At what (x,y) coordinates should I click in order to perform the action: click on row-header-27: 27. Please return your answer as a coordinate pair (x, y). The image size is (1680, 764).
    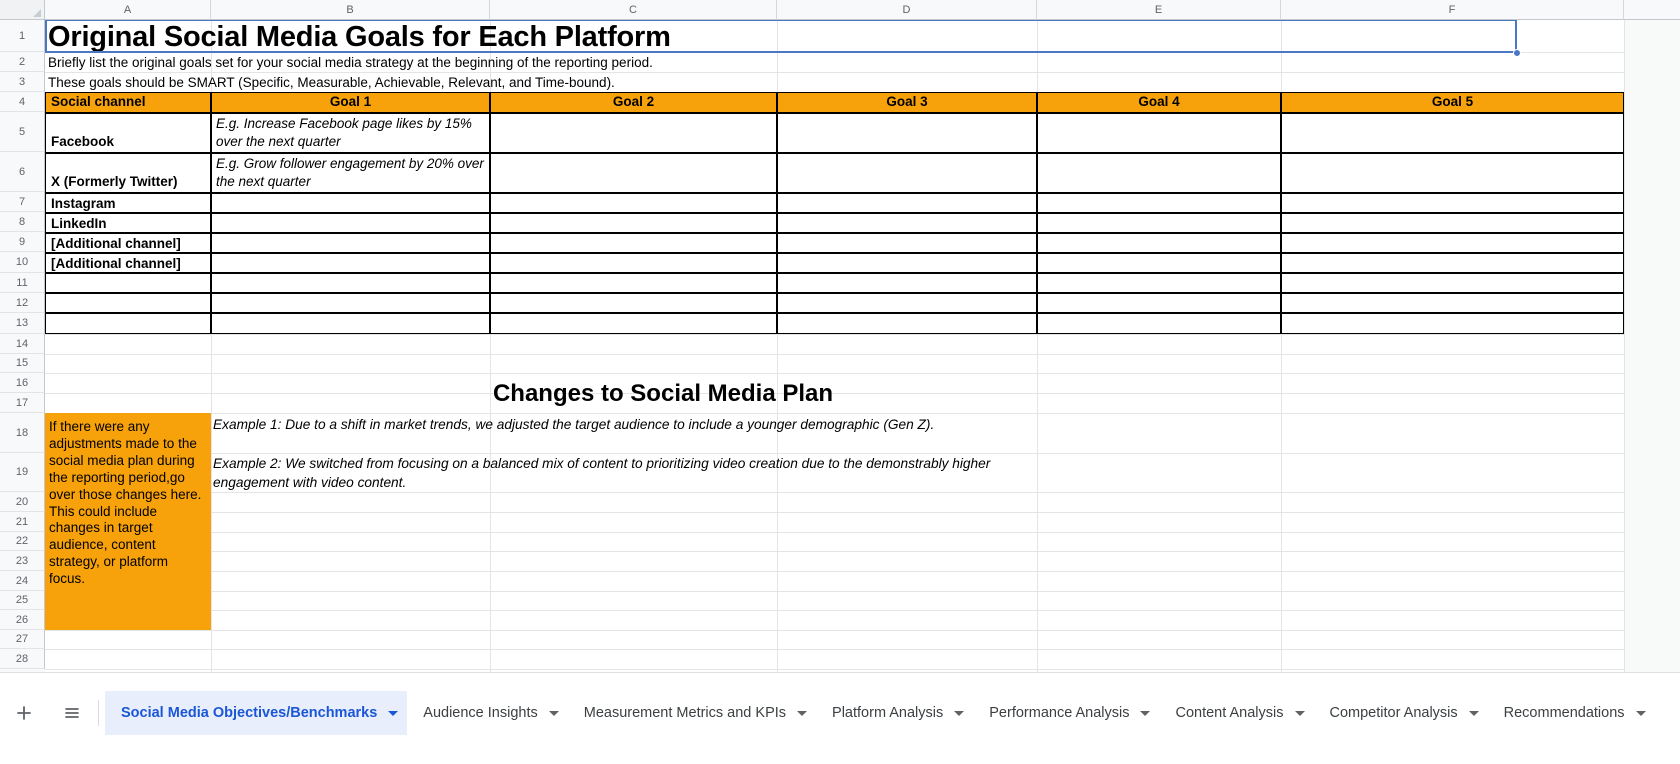
    Looking at the image, I should click on (22, 639).